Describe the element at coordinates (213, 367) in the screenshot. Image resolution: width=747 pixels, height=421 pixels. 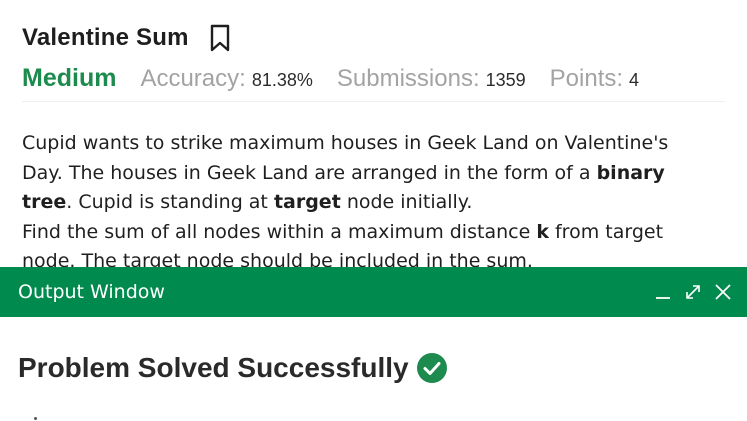
I see `result-message: Problem Solved Successfully` at that location.